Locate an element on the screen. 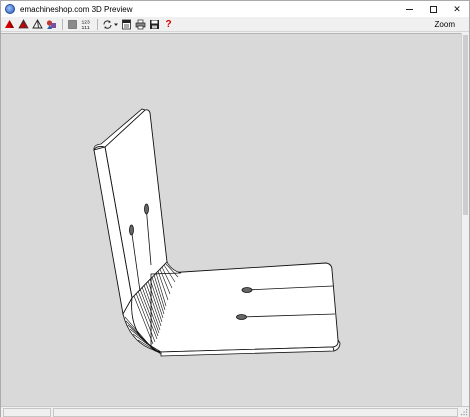 This screenshot has height=417, width=470. shaded-edges-view-button is located at coordinates (23, 24).